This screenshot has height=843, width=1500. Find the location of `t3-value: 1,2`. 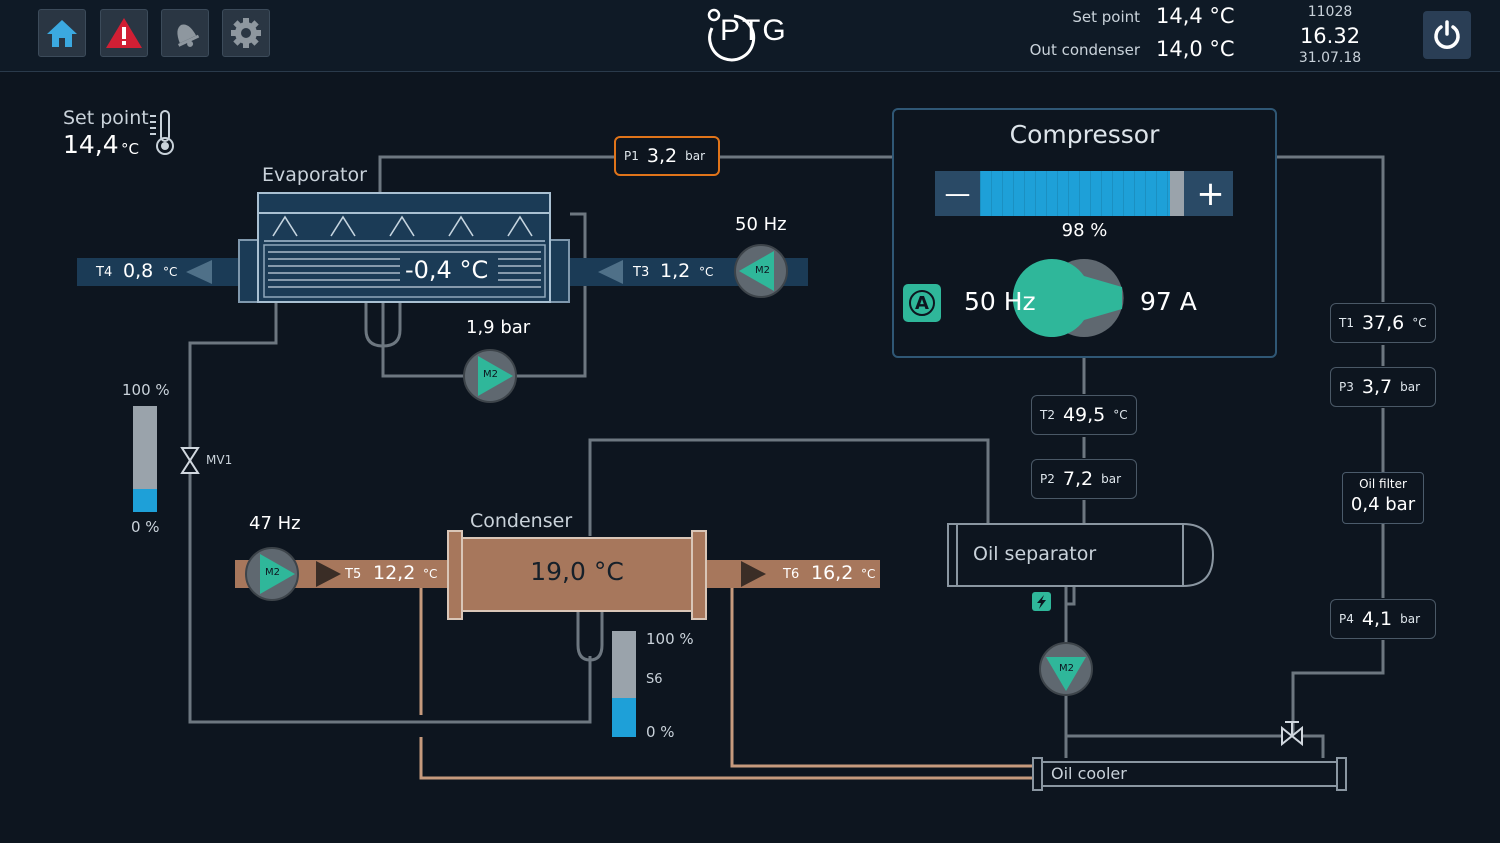

t3-value: 1,2 is located at coordinates (675, 271).